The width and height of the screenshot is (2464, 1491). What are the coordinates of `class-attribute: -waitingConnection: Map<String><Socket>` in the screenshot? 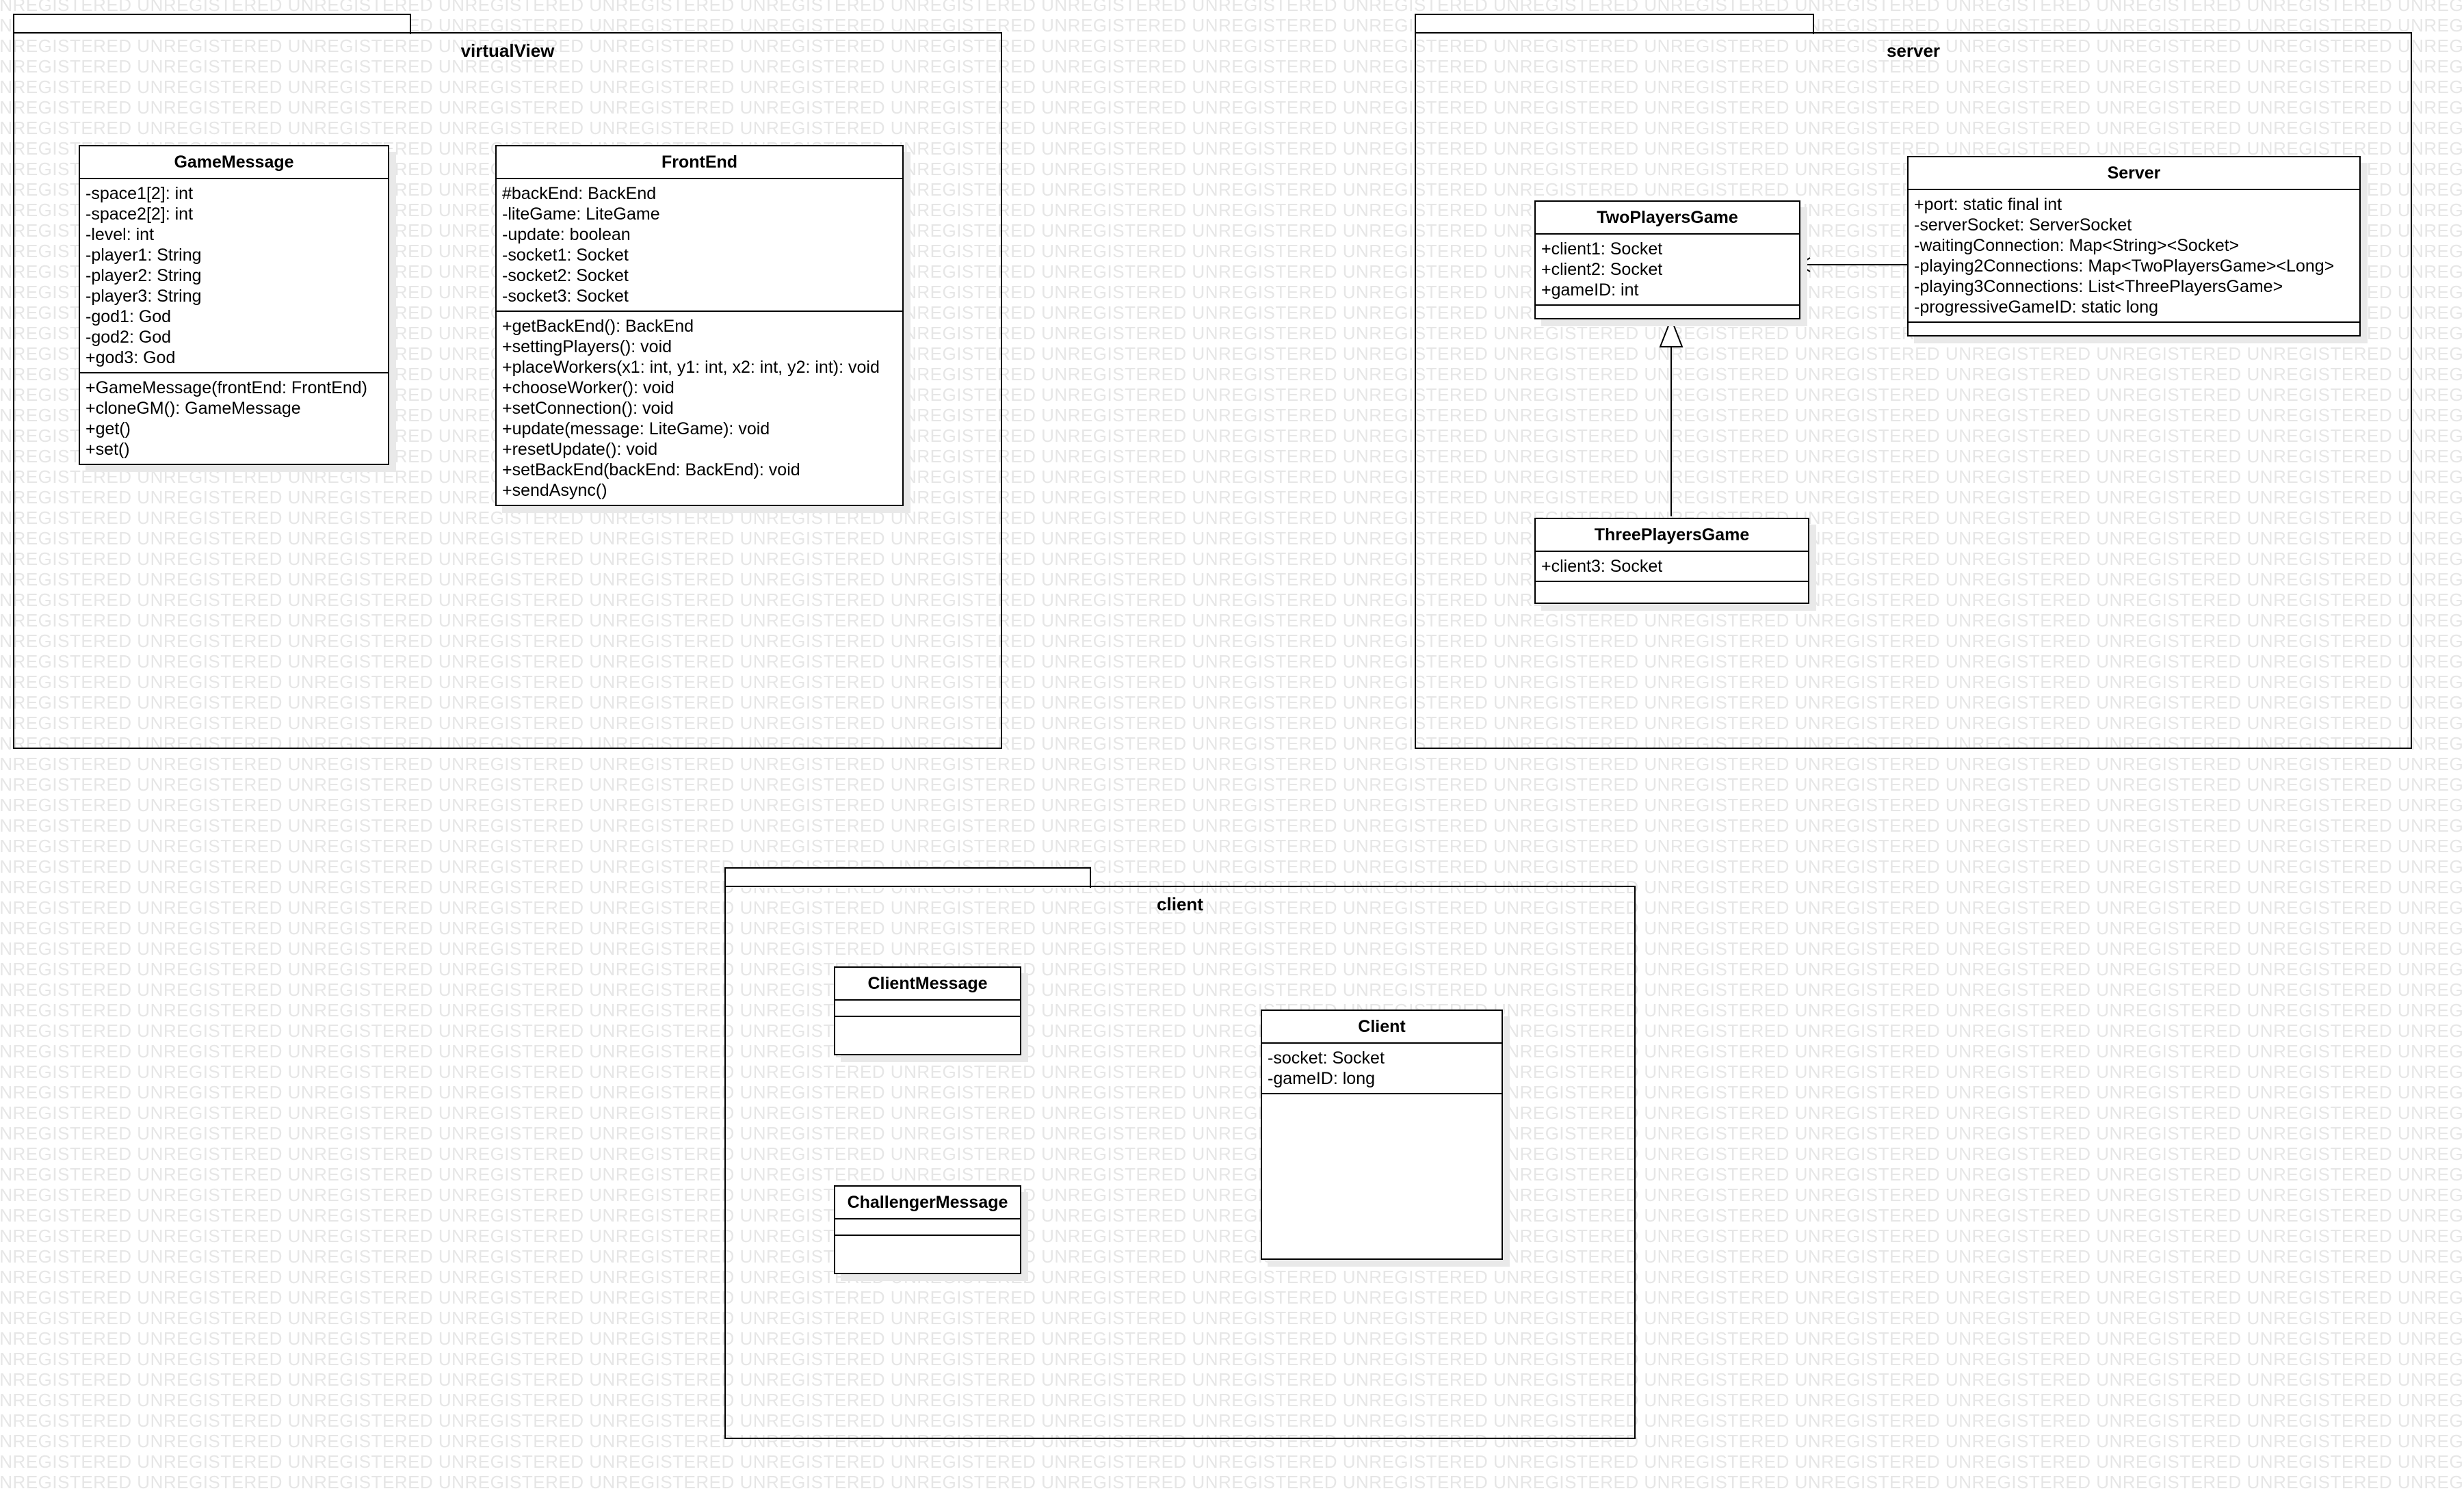 It's located at (2077, 246).